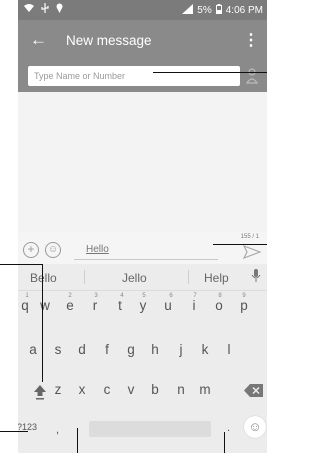 Image resolution: width=320 pixels, height=453 pixels. Describe the element at coordinates (168, 305) in the screenshot. I see `key-u: u` at that location.